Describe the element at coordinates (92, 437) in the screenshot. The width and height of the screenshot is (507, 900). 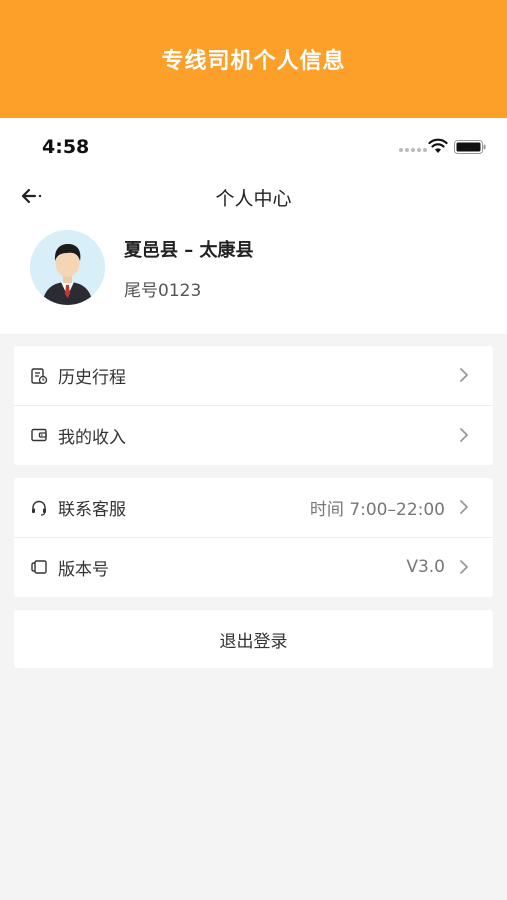
I see `menu-item-label: 我的收入` at that location.